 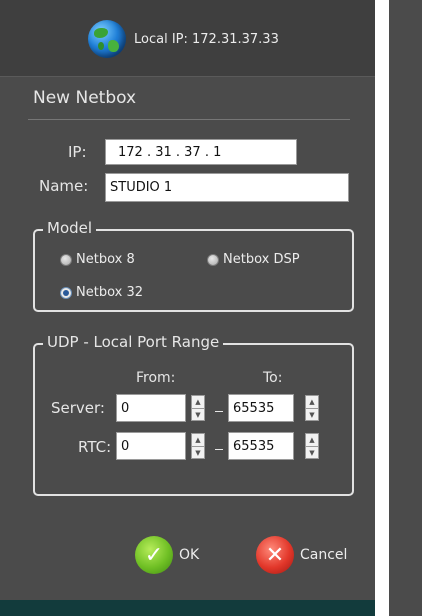 I want to click on radio-netbox-dsp: Netbox DSP, so click(x=253, y=259).